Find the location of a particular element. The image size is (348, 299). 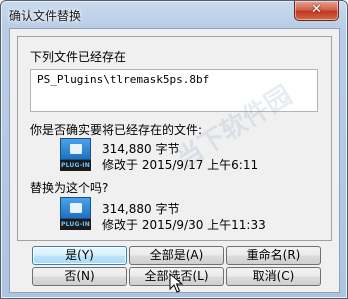

cancel-button: 取消(C) is located at coordinates (273, 276).